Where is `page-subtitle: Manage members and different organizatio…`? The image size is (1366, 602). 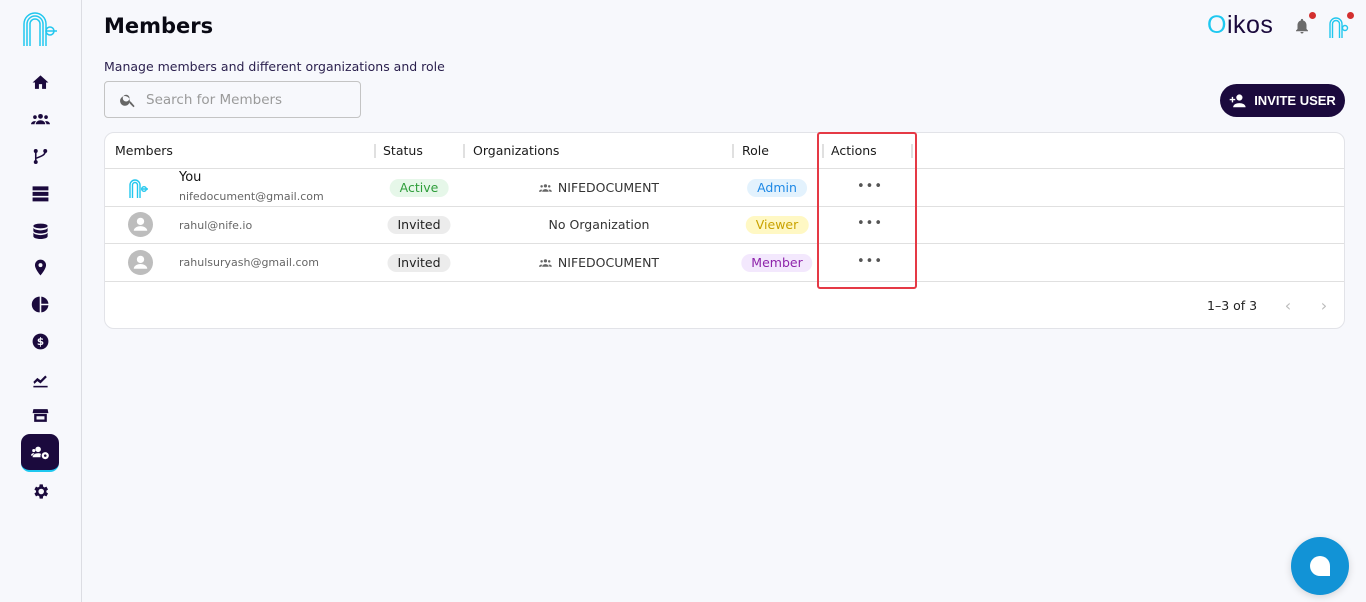
page-subtitle: Manage members and different organizatio… is located at coordinates (274, 66).